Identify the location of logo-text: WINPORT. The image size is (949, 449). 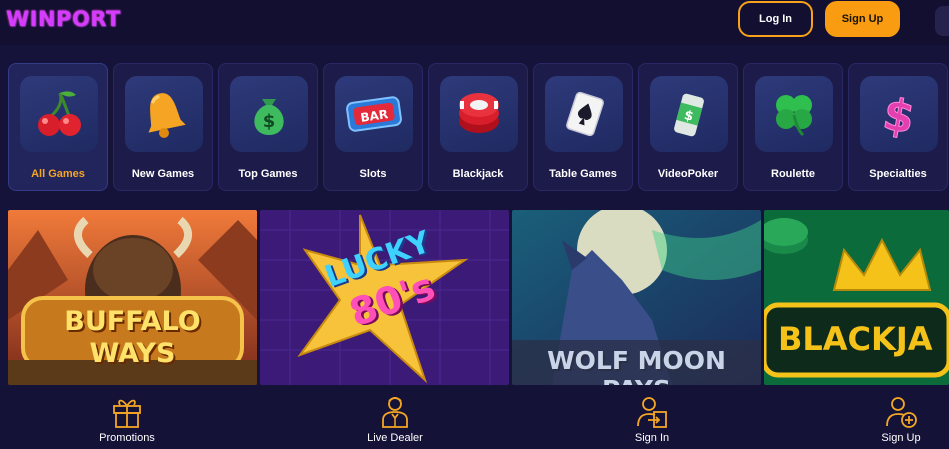
(63, 19).